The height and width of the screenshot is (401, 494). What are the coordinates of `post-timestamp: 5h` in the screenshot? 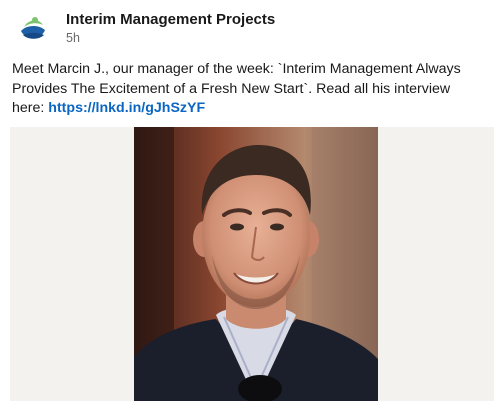 It's located at (73, 38).